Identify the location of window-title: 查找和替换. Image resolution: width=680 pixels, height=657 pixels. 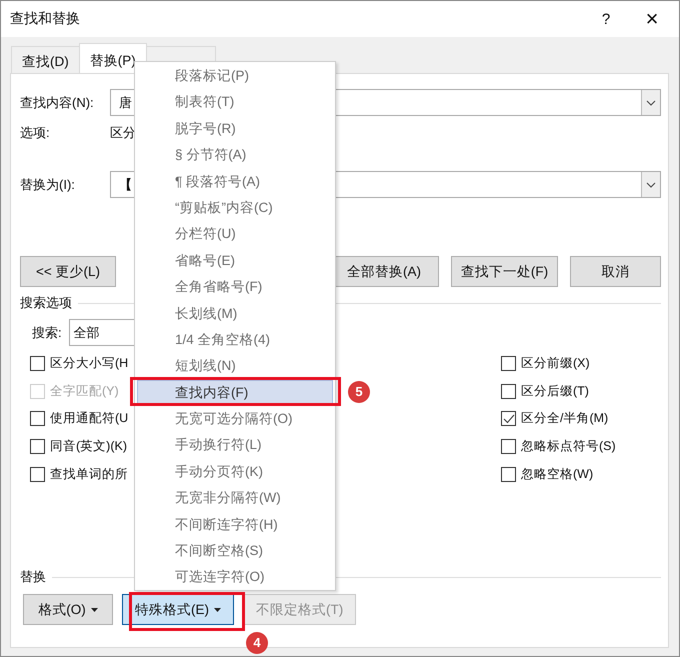
(45, 19).